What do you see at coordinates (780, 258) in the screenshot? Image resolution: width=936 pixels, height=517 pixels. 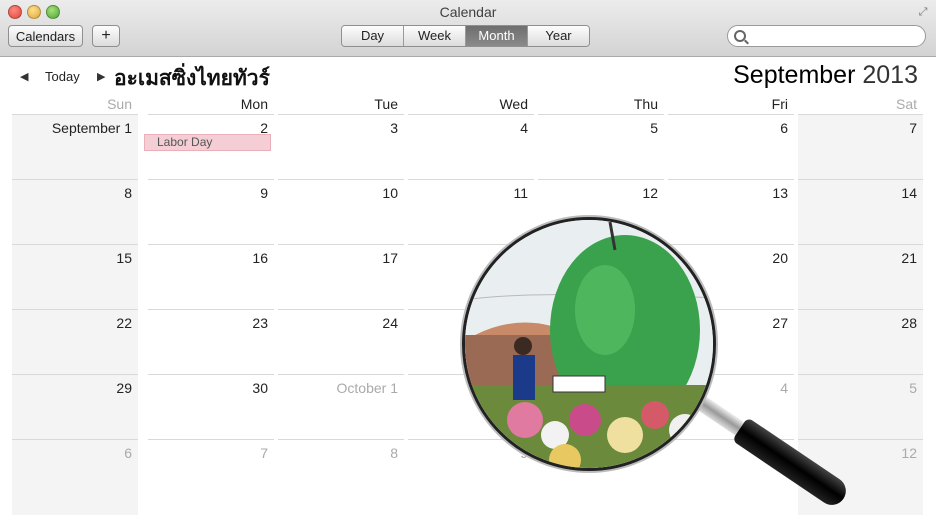 I see `day-number: 20` at bounding box center [780, 258].